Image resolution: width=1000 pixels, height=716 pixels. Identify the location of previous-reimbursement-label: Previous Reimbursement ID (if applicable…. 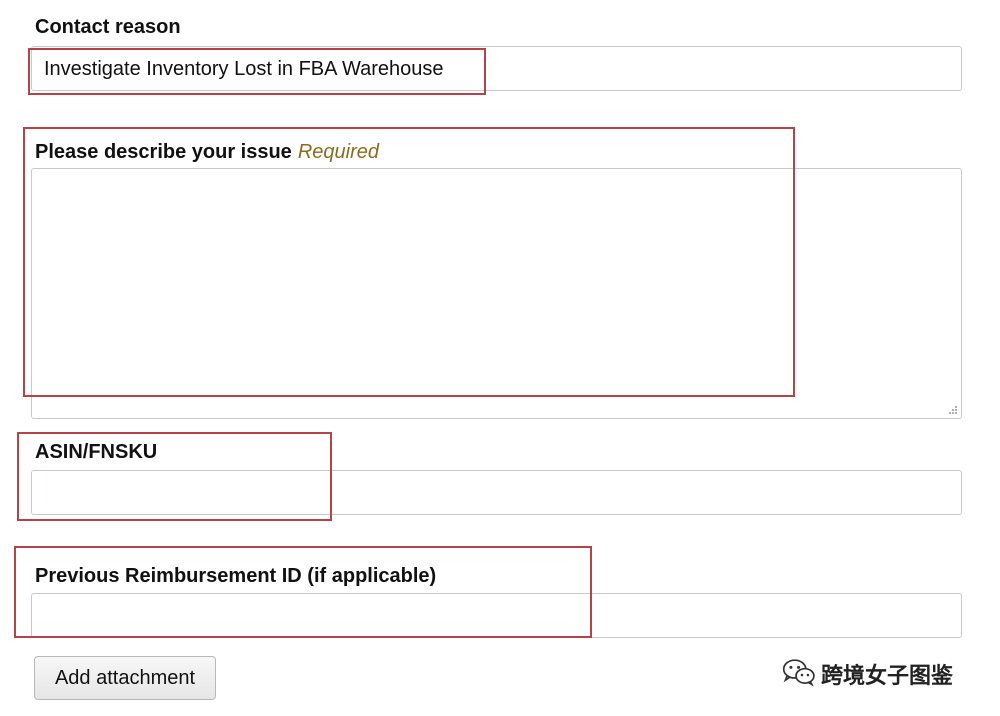
(236, 576).